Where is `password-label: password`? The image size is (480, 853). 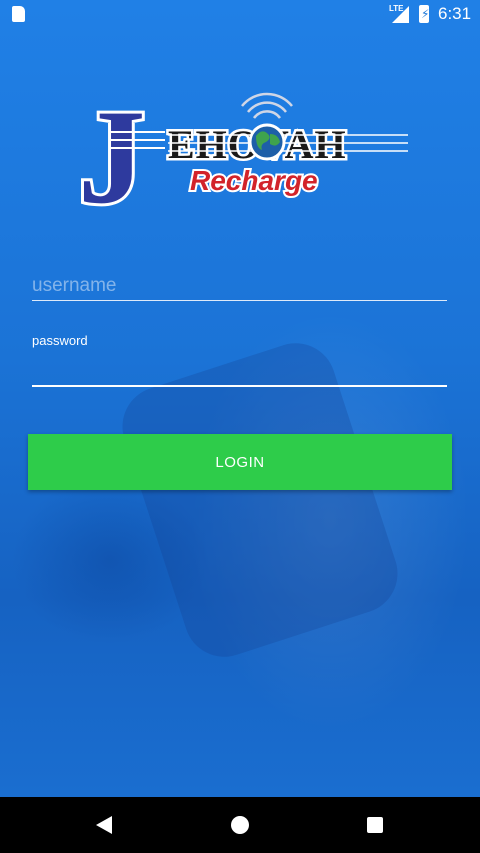
password-label: password is located at coordinates (60, 340).